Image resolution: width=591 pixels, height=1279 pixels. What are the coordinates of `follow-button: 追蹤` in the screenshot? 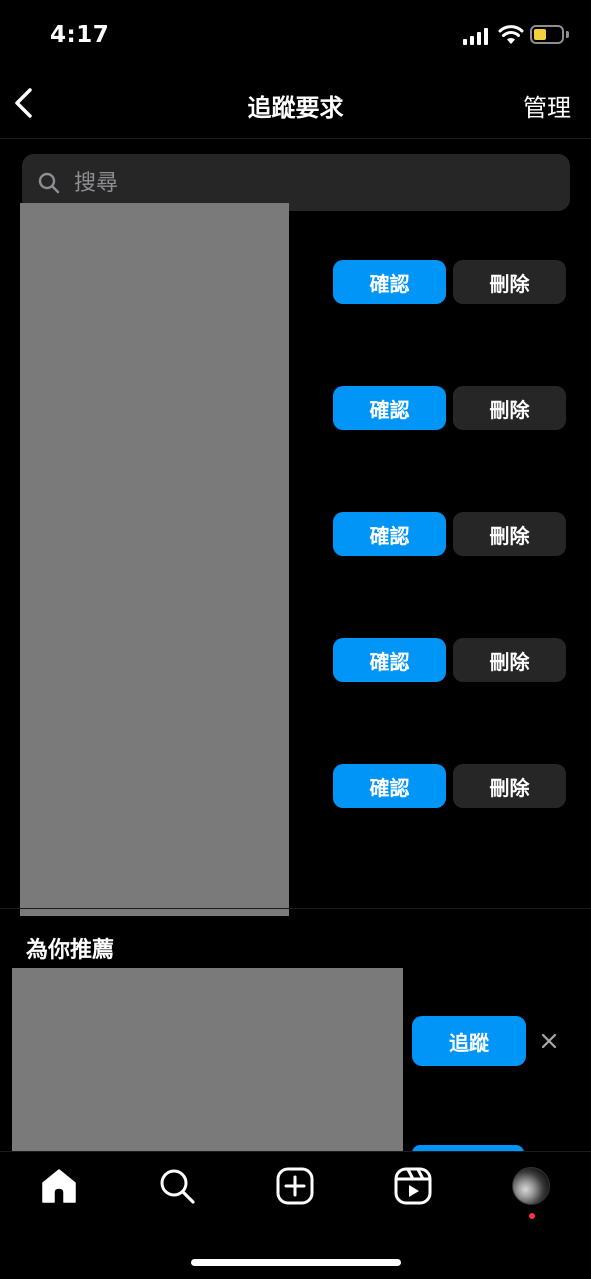 It's located at (469, 1041).